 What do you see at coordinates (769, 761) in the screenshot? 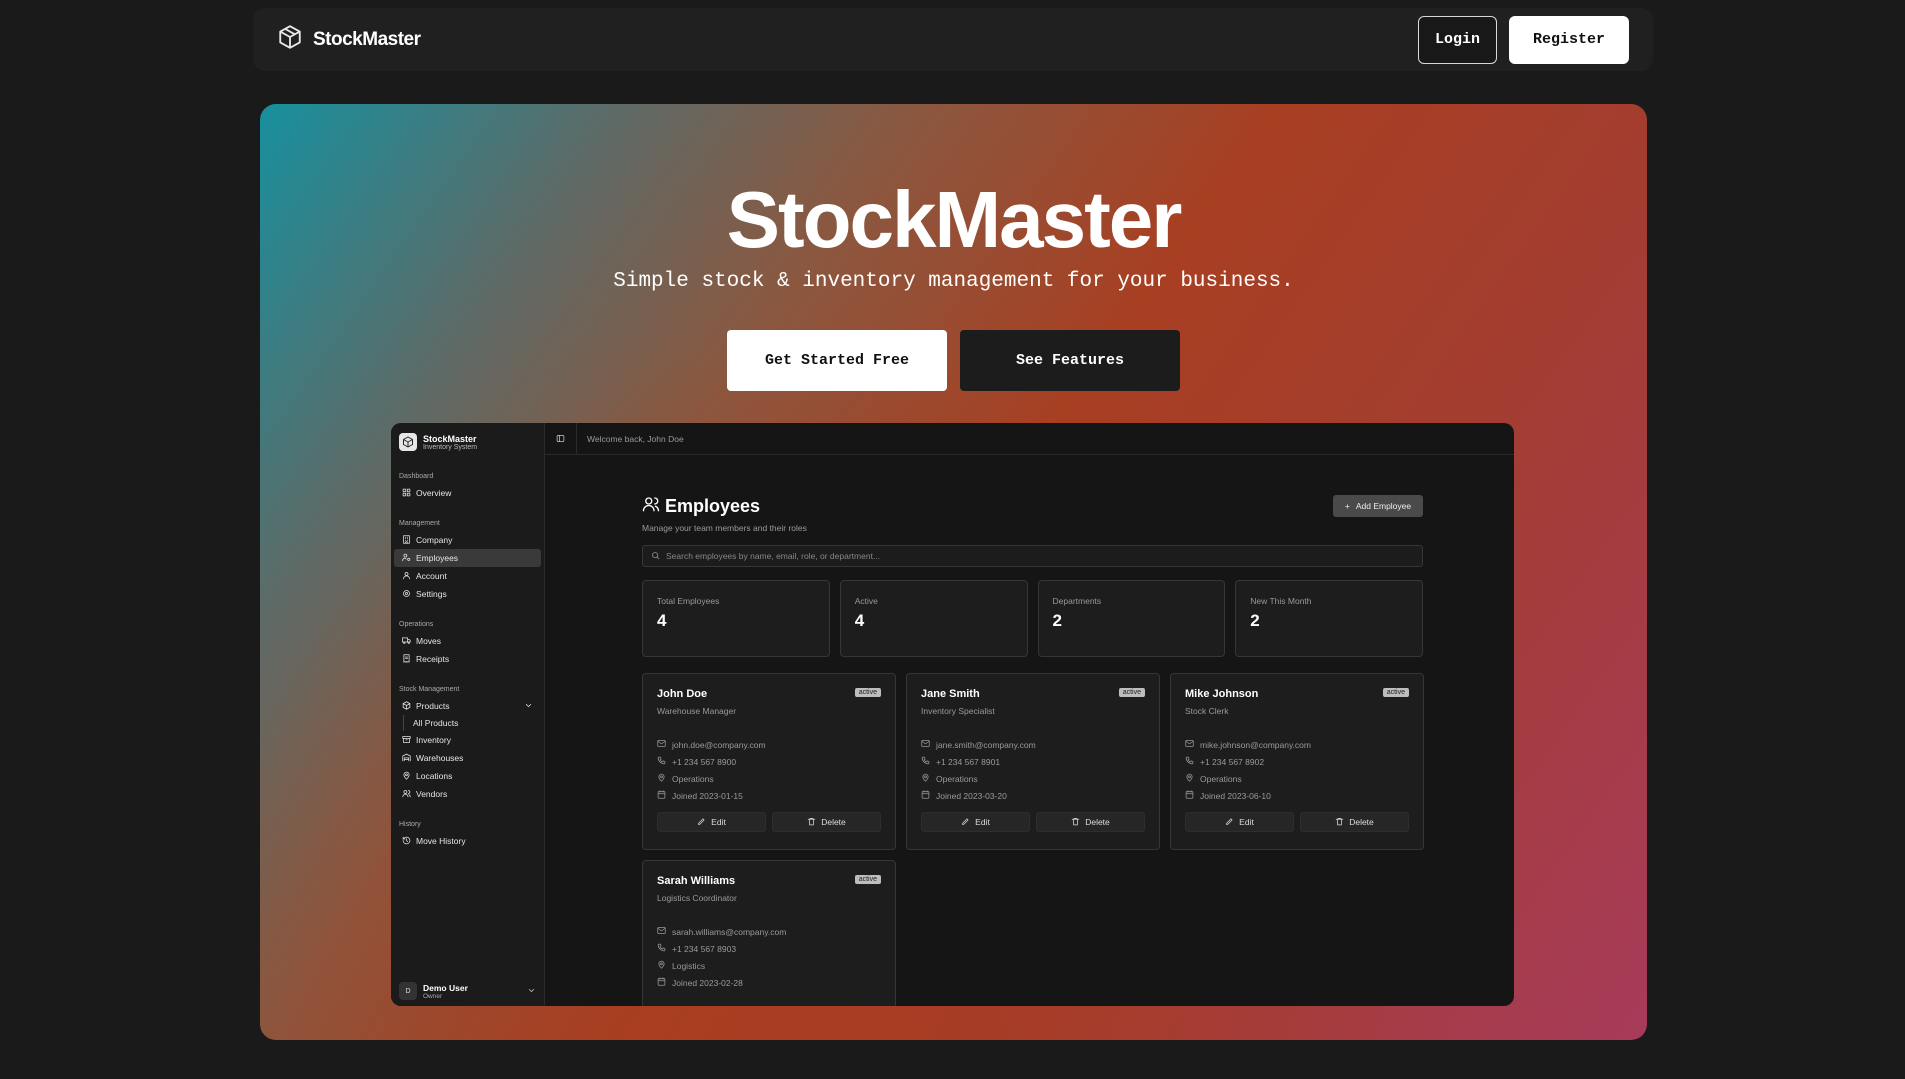
I see `employee-phone: +1 234 567 8900` at bounding box center [769, 761].